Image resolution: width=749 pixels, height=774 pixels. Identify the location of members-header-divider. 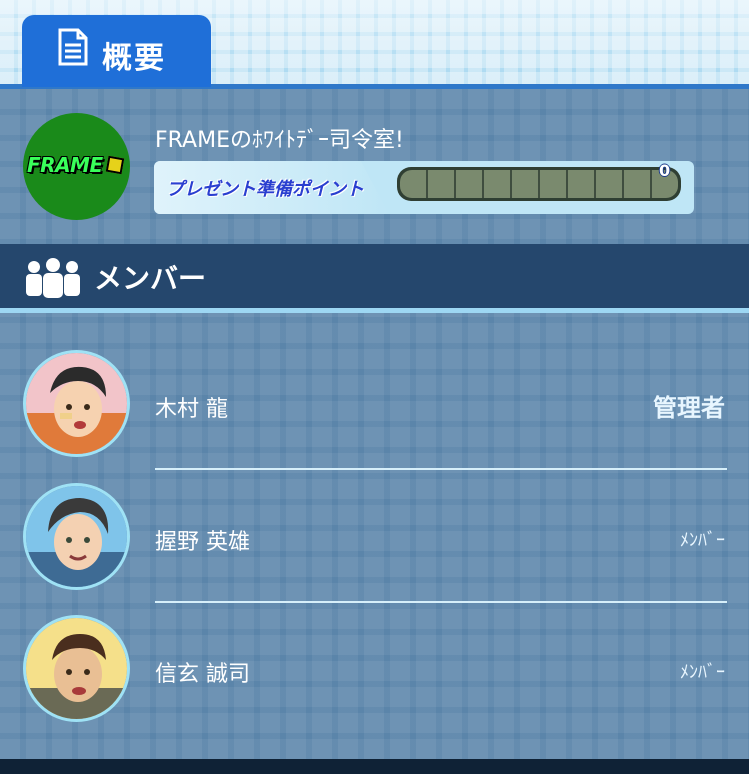
(374, 310).